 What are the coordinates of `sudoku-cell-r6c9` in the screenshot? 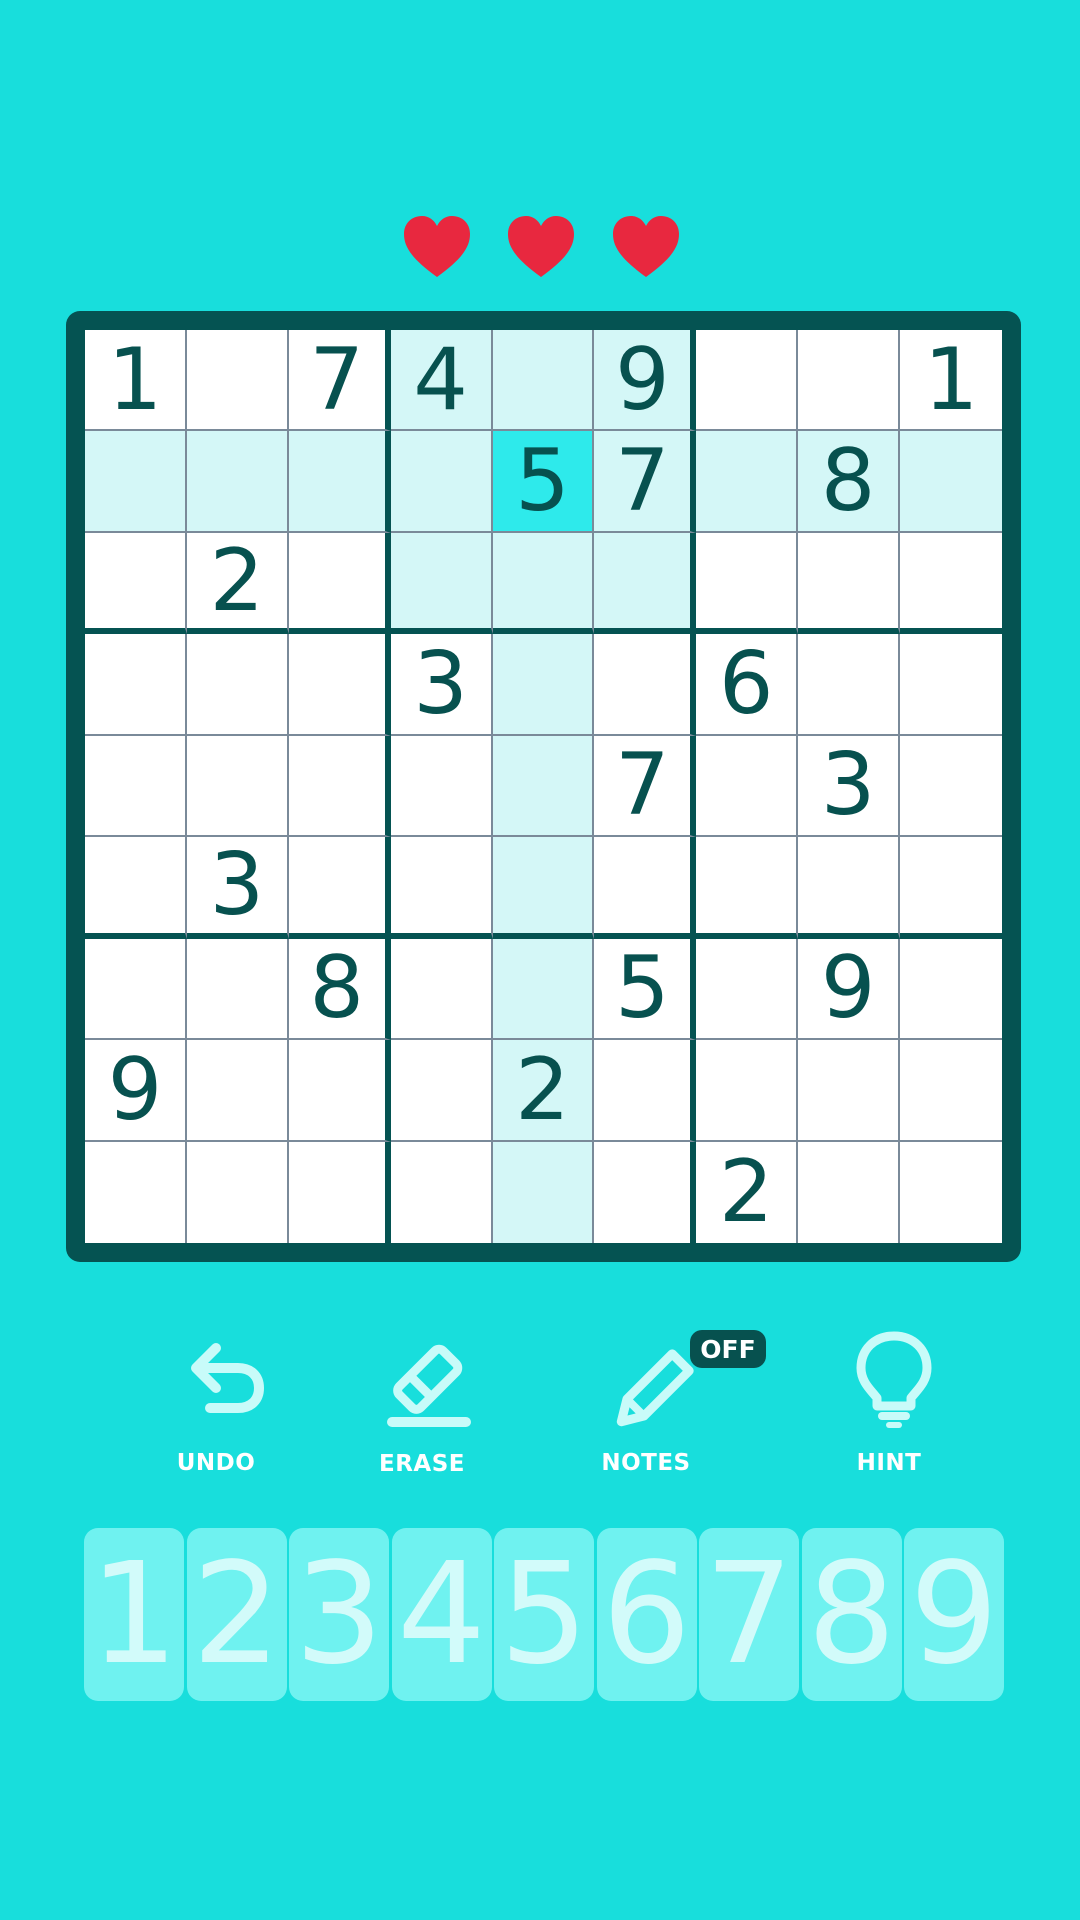 It's located at (951, 888).